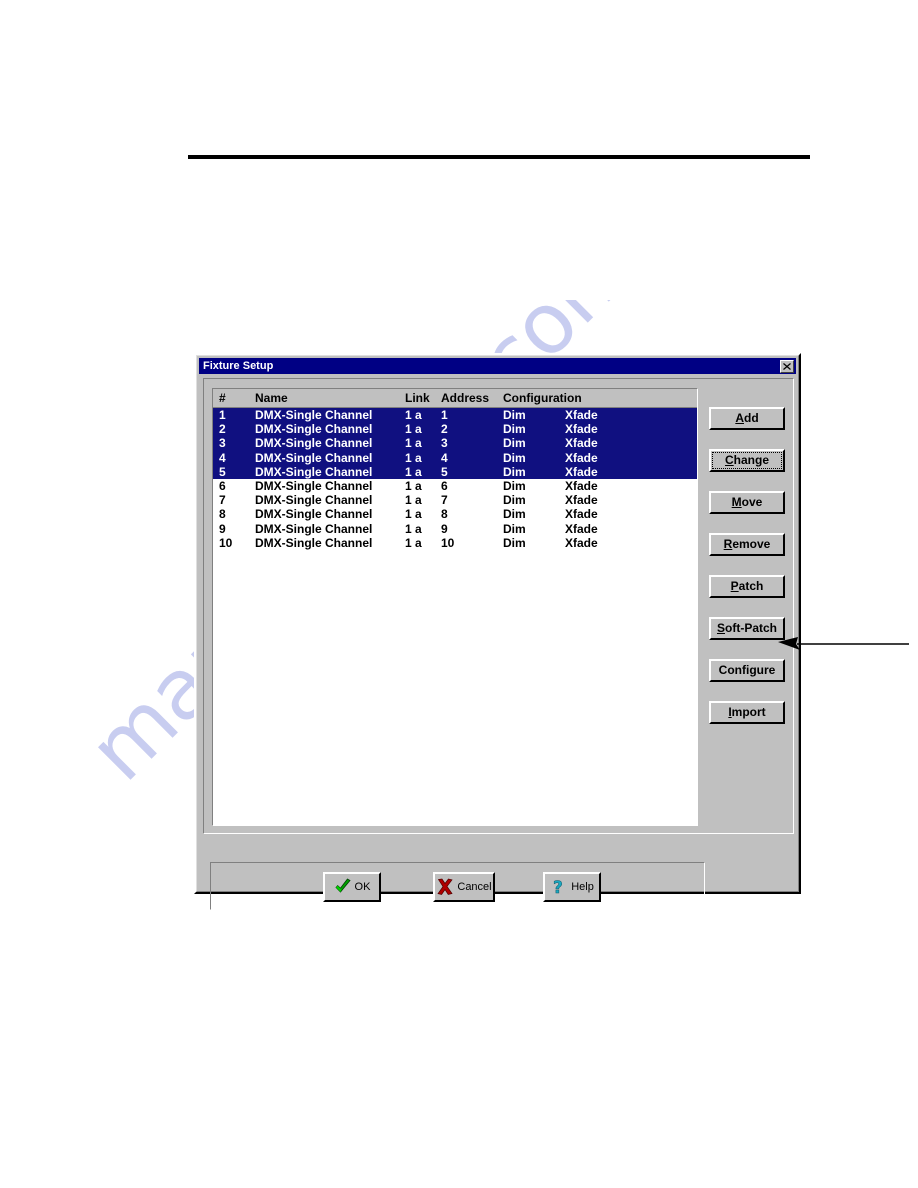  I want to click on add-button: Add, so click(747, 418).